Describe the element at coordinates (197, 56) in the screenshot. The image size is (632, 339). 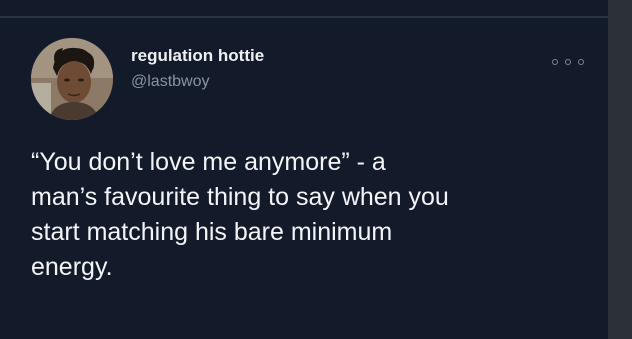
I see `author-display-name: regulation hottie` at that location.